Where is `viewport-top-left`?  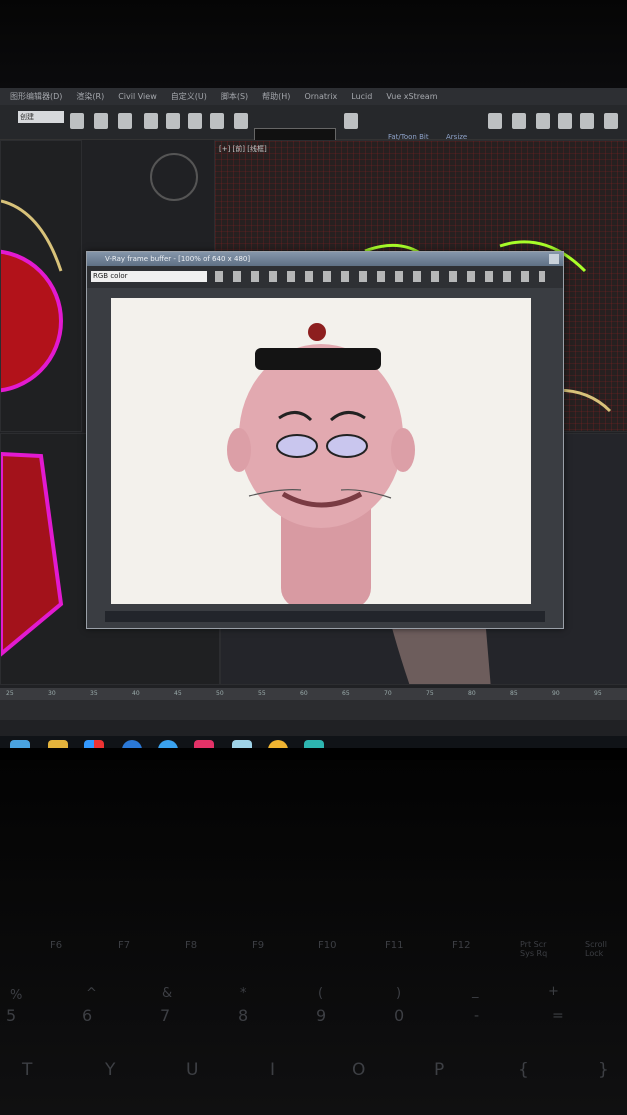 viewport-top-left is located at coordinates (41, 286).